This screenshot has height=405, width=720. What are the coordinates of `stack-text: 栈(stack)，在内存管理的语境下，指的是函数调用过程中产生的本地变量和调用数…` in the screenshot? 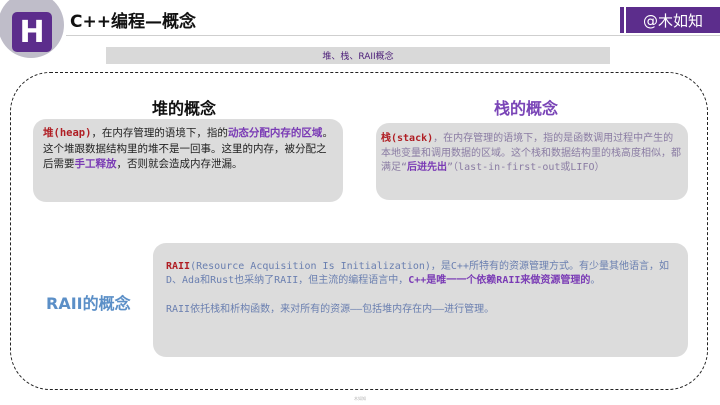 It's located at (532, 154).